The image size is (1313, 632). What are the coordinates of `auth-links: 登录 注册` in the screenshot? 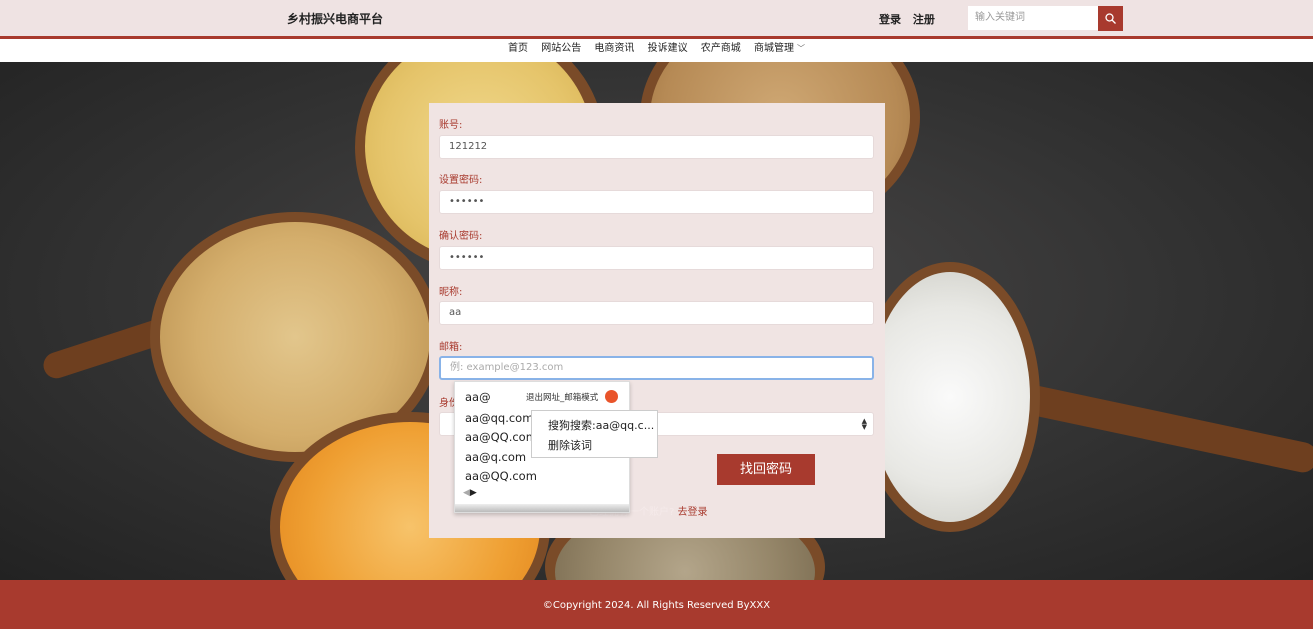 It's located at (911, 19).